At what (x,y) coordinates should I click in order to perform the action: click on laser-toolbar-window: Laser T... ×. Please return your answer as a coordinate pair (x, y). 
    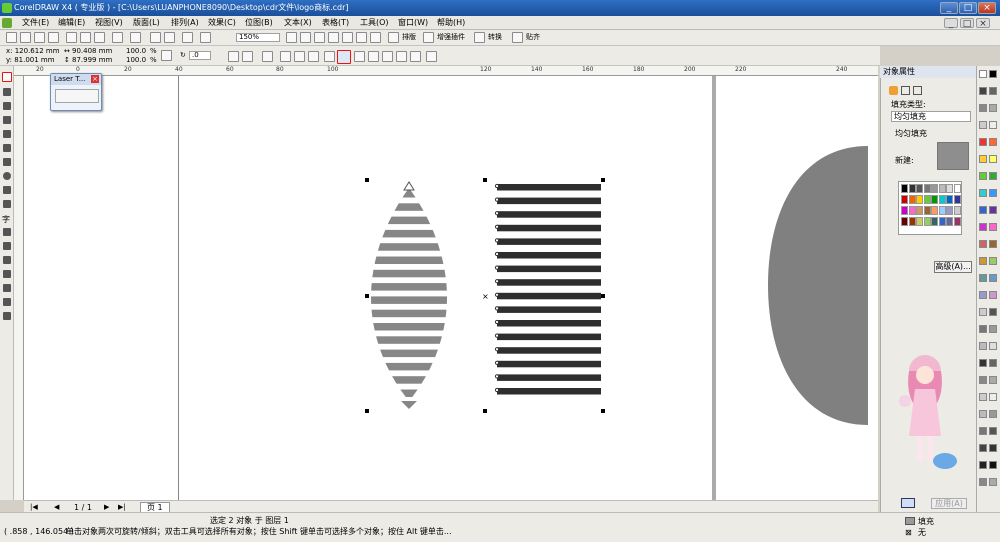
    Looking at the image, I should click on (76, 92).